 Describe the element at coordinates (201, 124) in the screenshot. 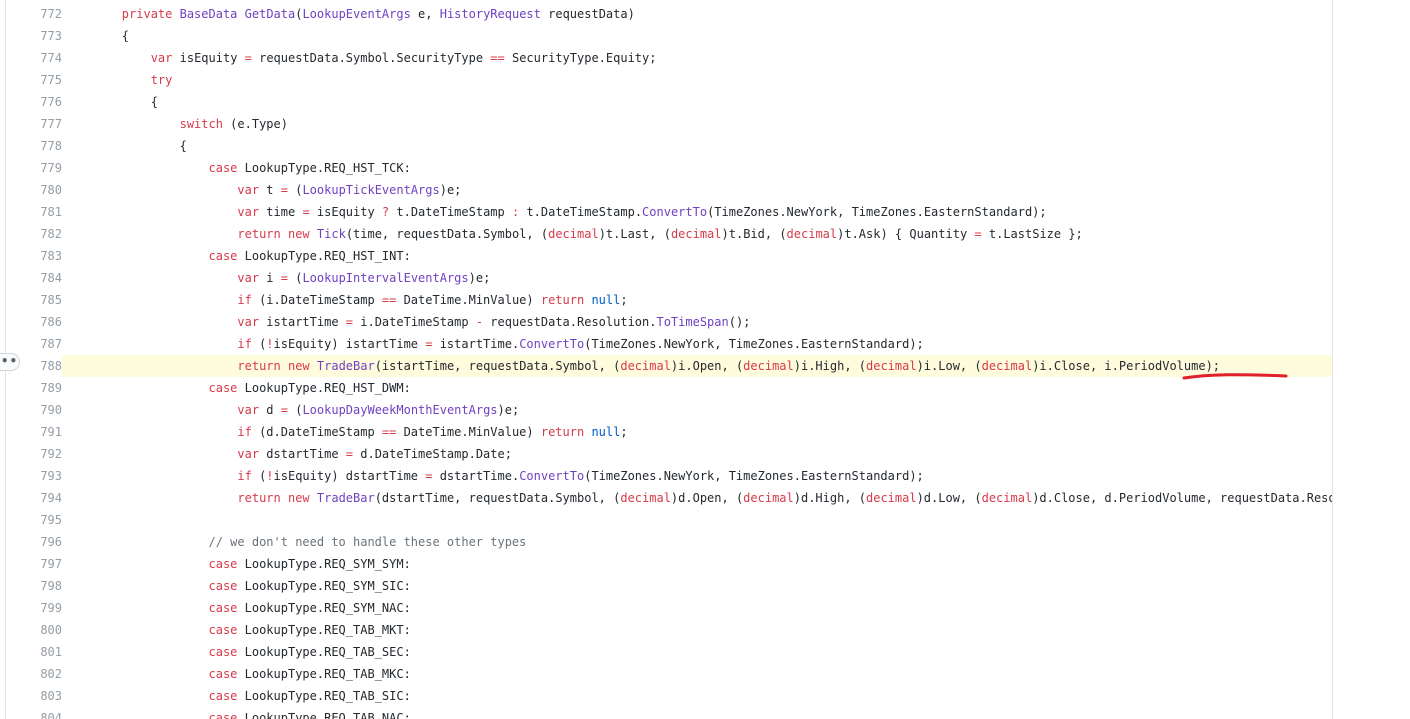

I see `code-token: switch` at that location.